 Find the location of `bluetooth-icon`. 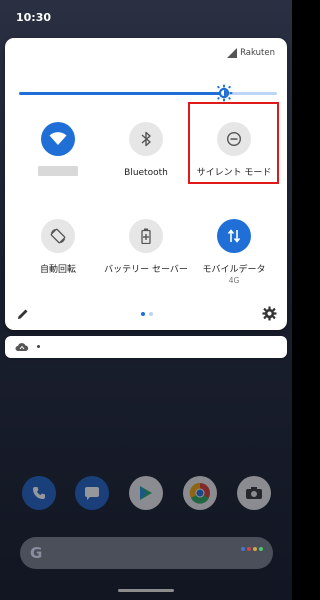

bluetooth-icon is located at coordinates (146, 139).